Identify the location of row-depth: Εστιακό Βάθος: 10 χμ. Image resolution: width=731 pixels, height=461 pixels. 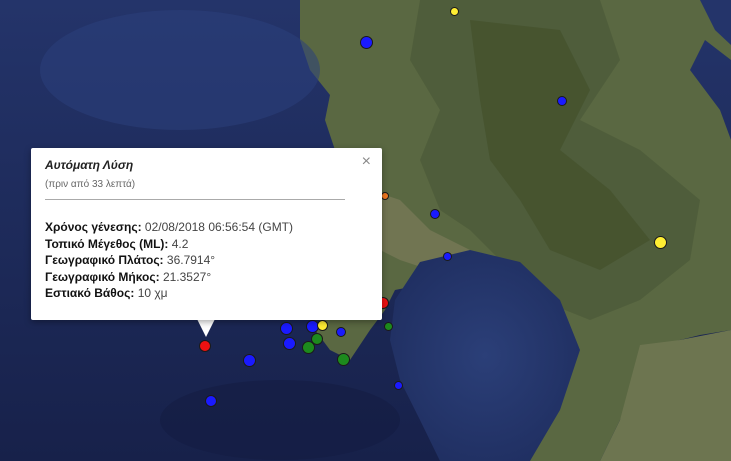
(106, 293).